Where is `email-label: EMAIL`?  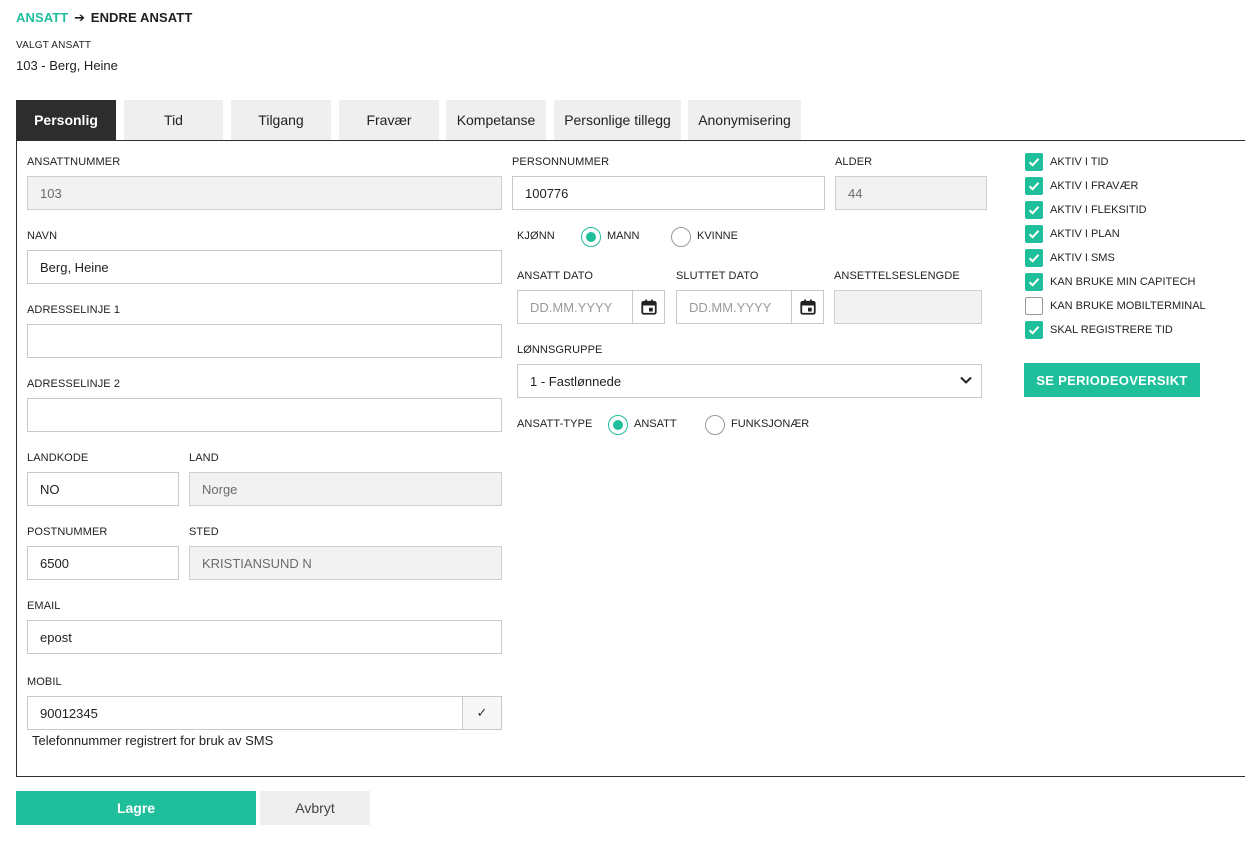
email-label: EMAIL is located at coordinates (44, 606).